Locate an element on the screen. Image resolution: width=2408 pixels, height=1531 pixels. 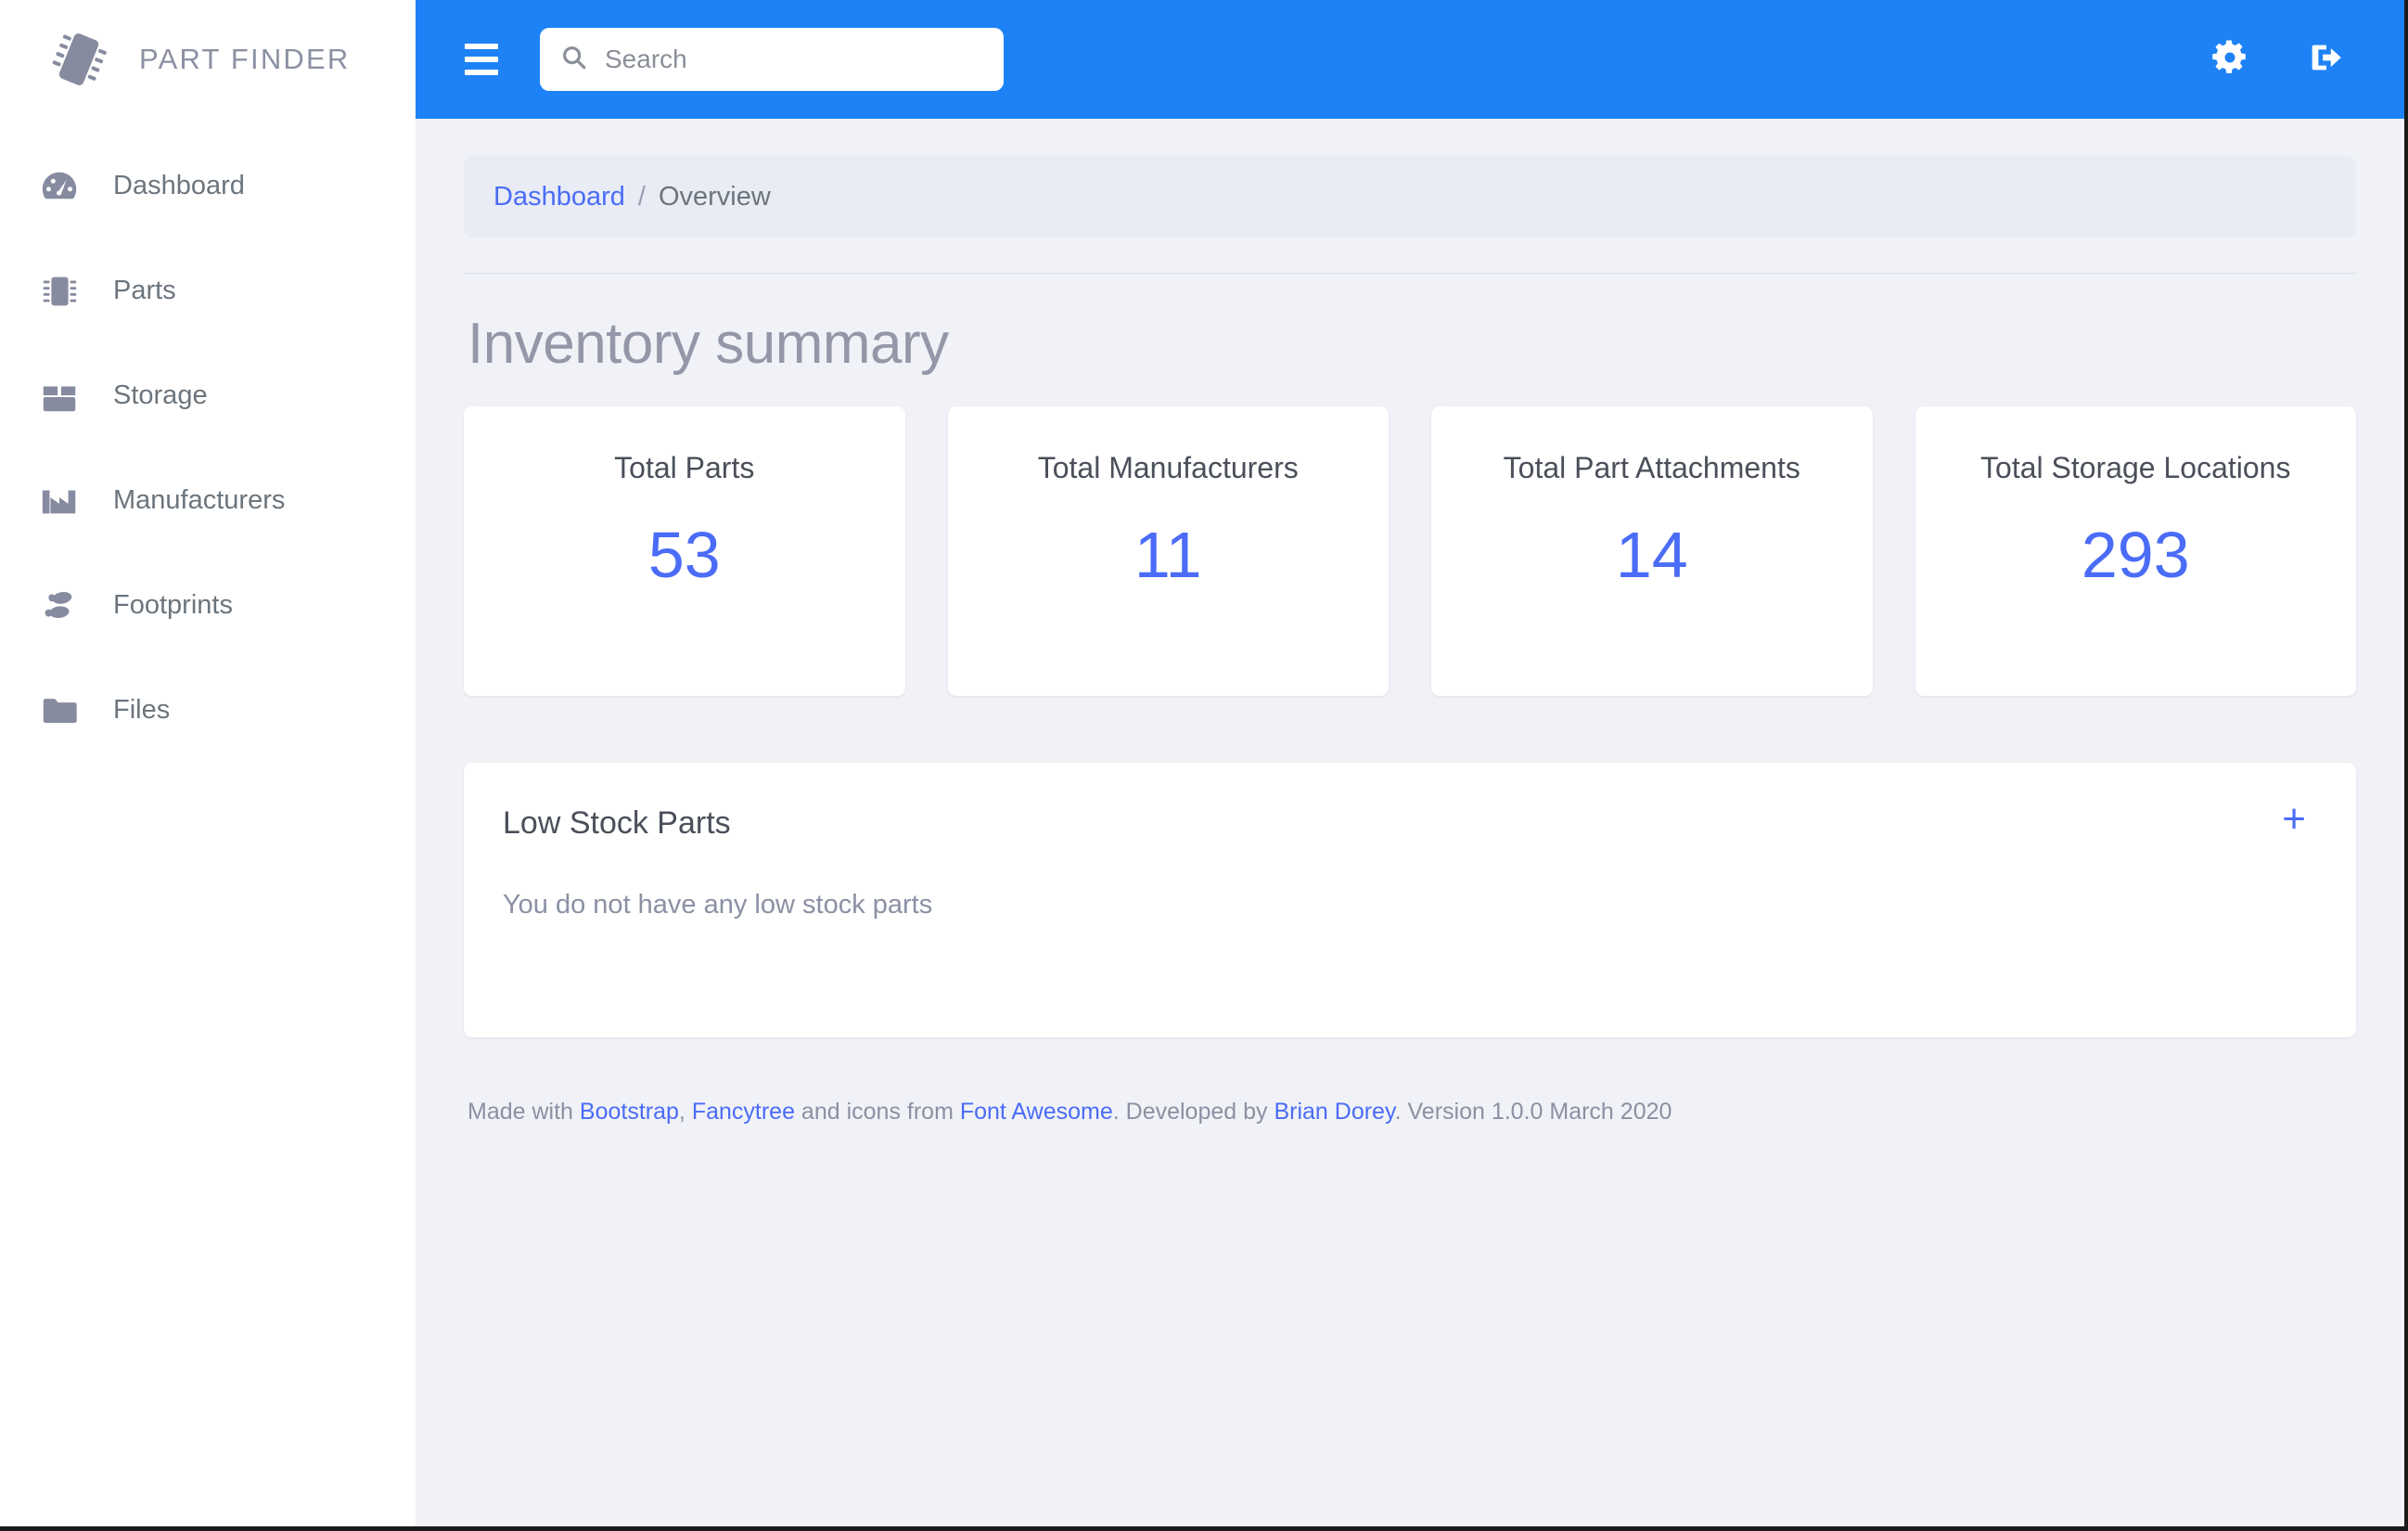
sign-out-icon is located at coordinates (2326, 60).